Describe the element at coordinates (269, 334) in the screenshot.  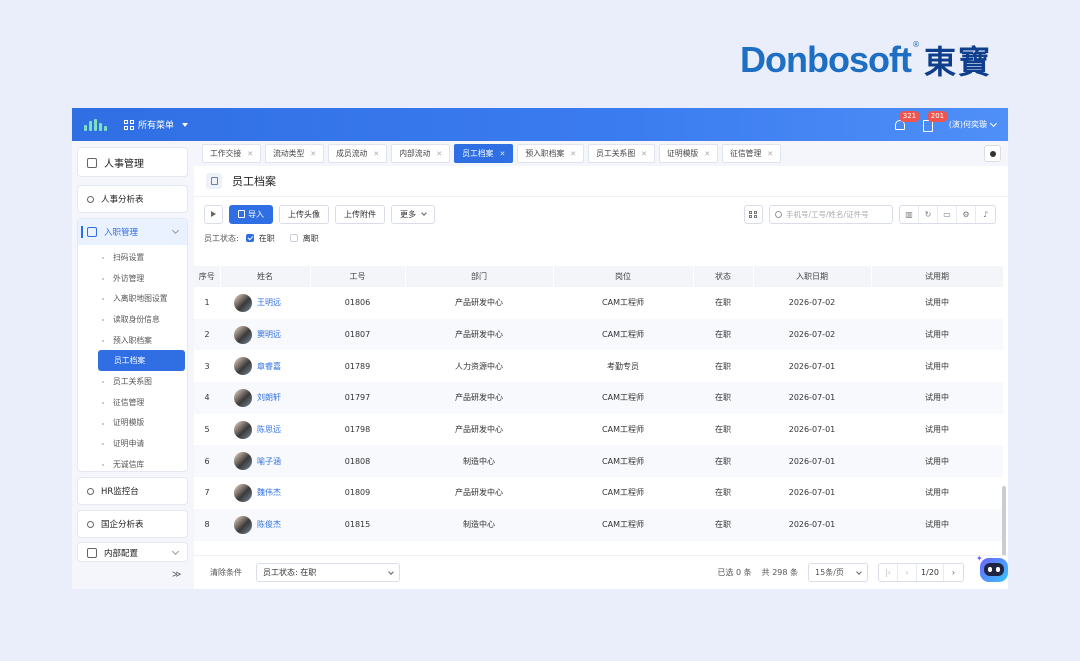
I see `employee-name-link: 窦明远` at that location.